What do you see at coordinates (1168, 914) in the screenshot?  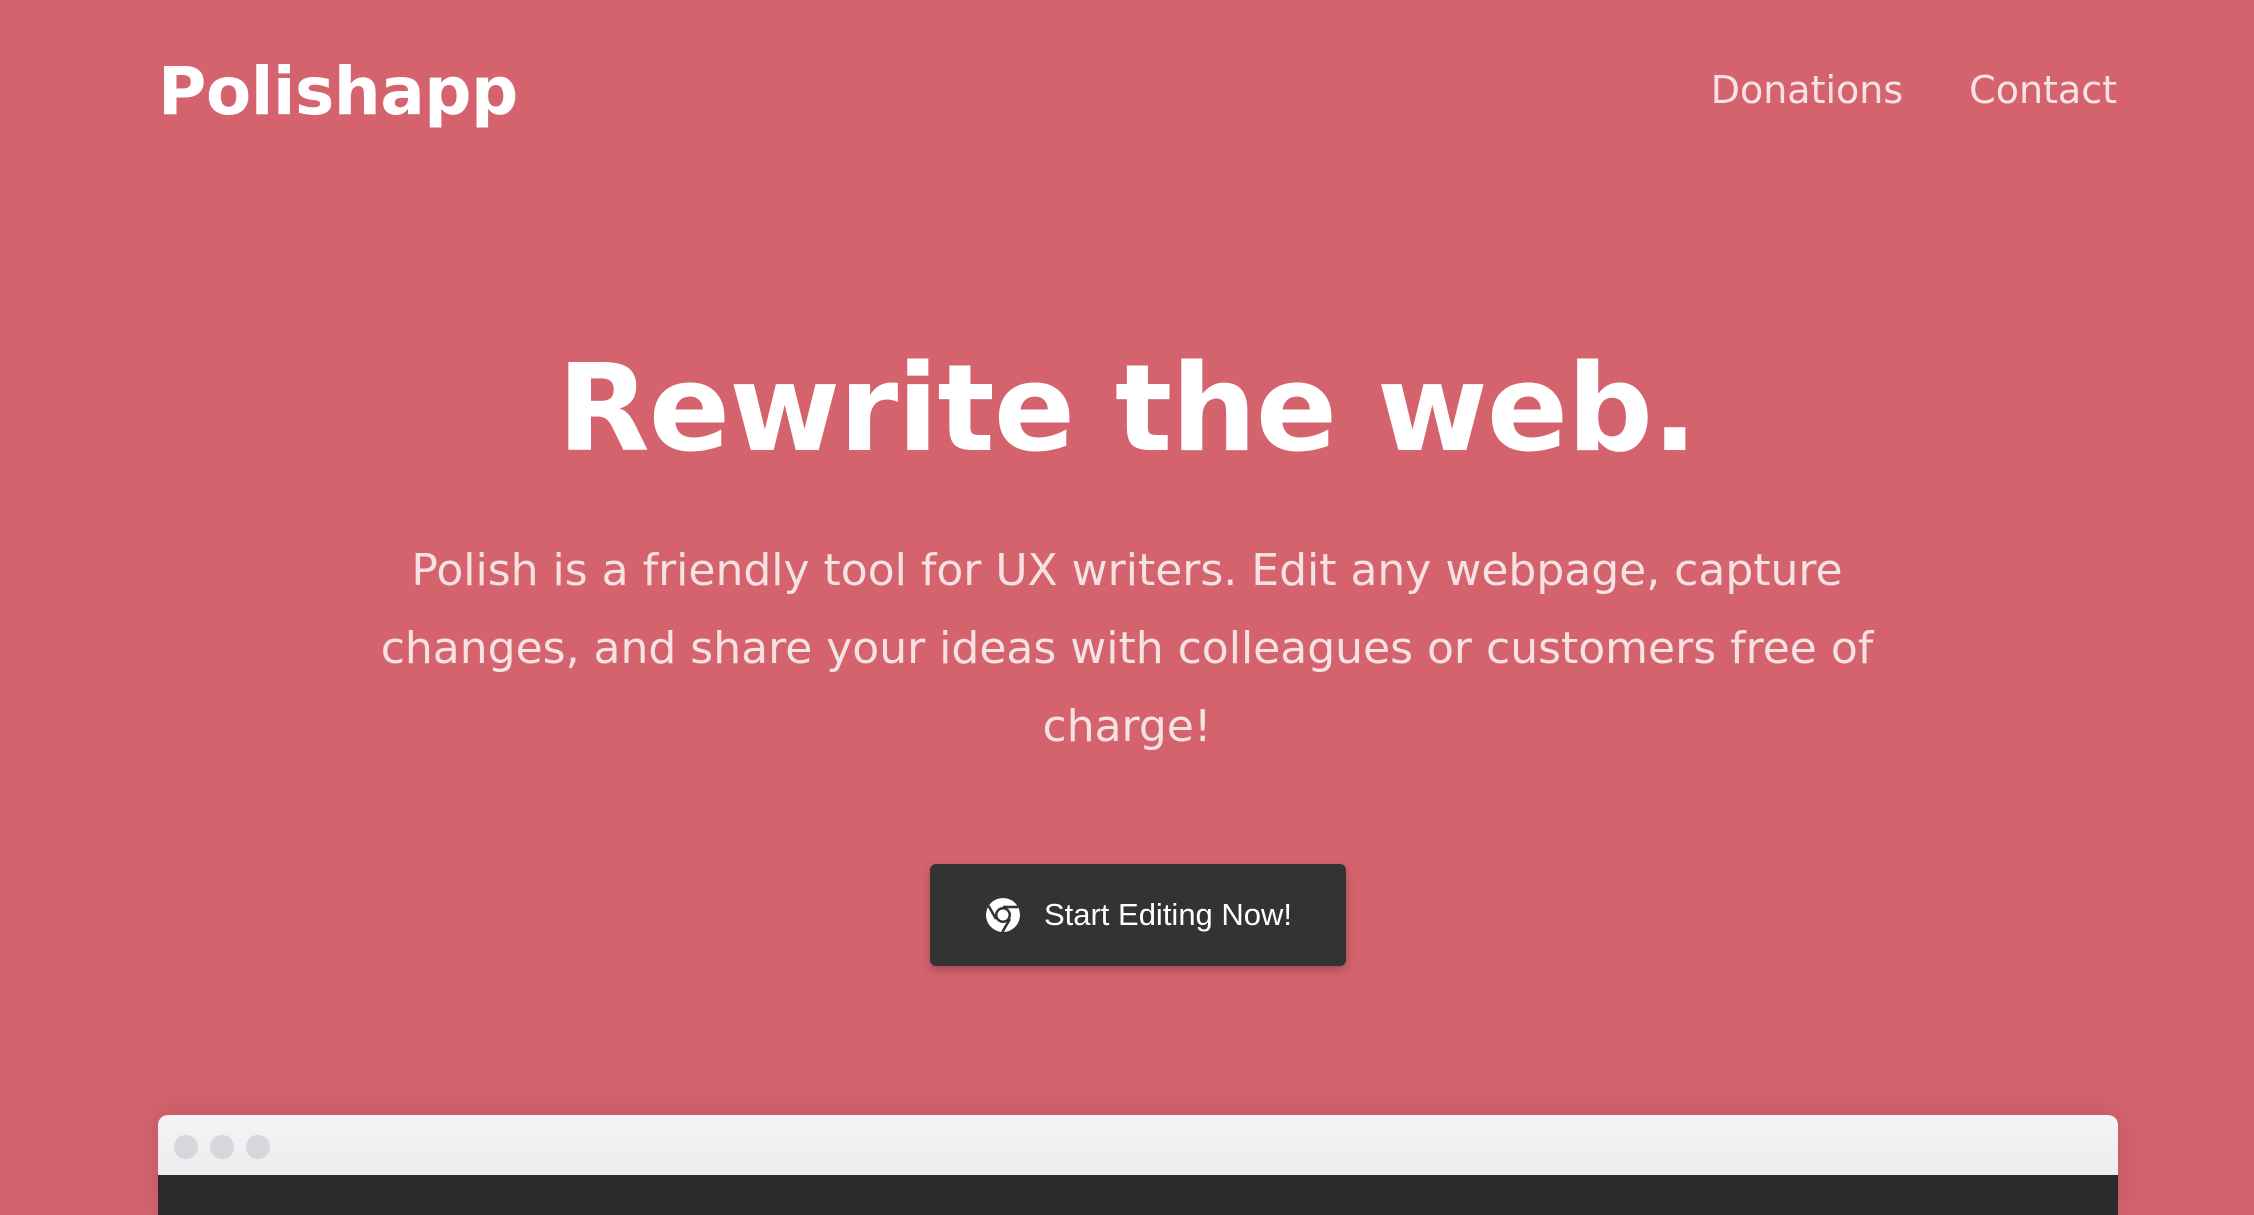 I see `start-editing-label: Start Editing Now!` at bounding box center [1168, 914].